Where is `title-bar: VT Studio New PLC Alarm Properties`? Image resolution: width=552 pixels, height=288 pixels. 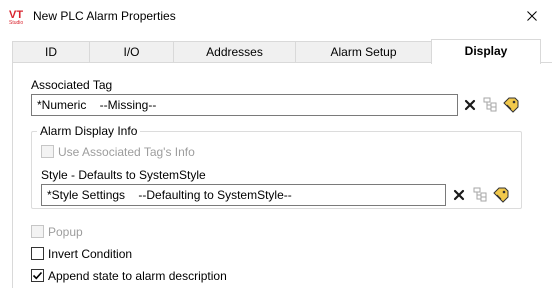
title-bar: VT Studio New PLC Alarm Properties is located at coordinates (276, 15).